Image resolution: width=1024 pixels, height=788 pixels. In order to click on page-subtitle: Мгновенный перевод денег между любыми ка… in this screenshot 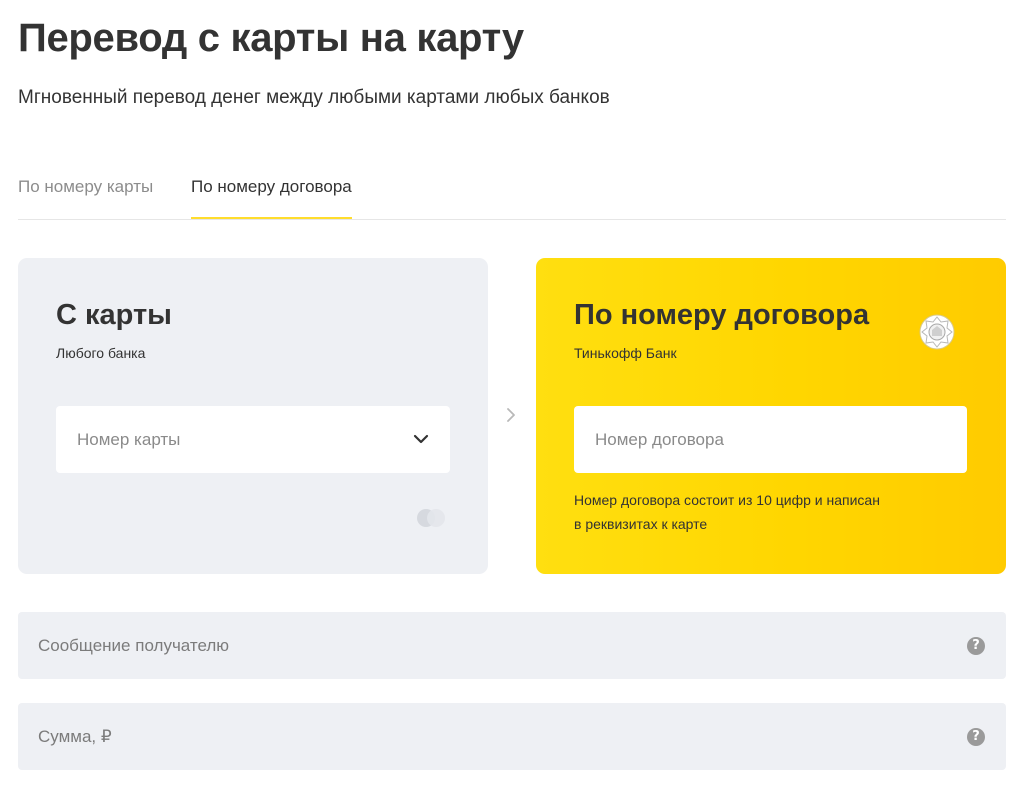, I will do `click(314, 97)`.